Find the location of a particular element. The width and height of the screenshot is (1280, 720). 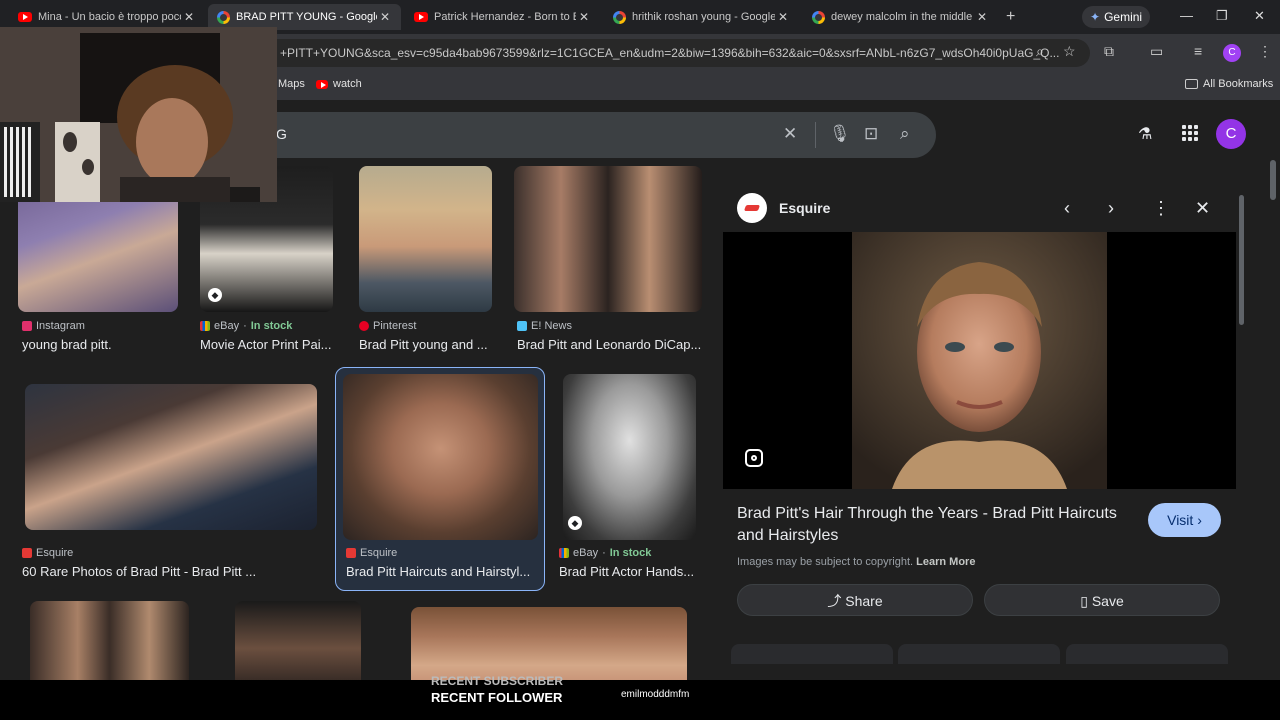

zoom-icon: ⌕ is located at coordinates (1040, 51).